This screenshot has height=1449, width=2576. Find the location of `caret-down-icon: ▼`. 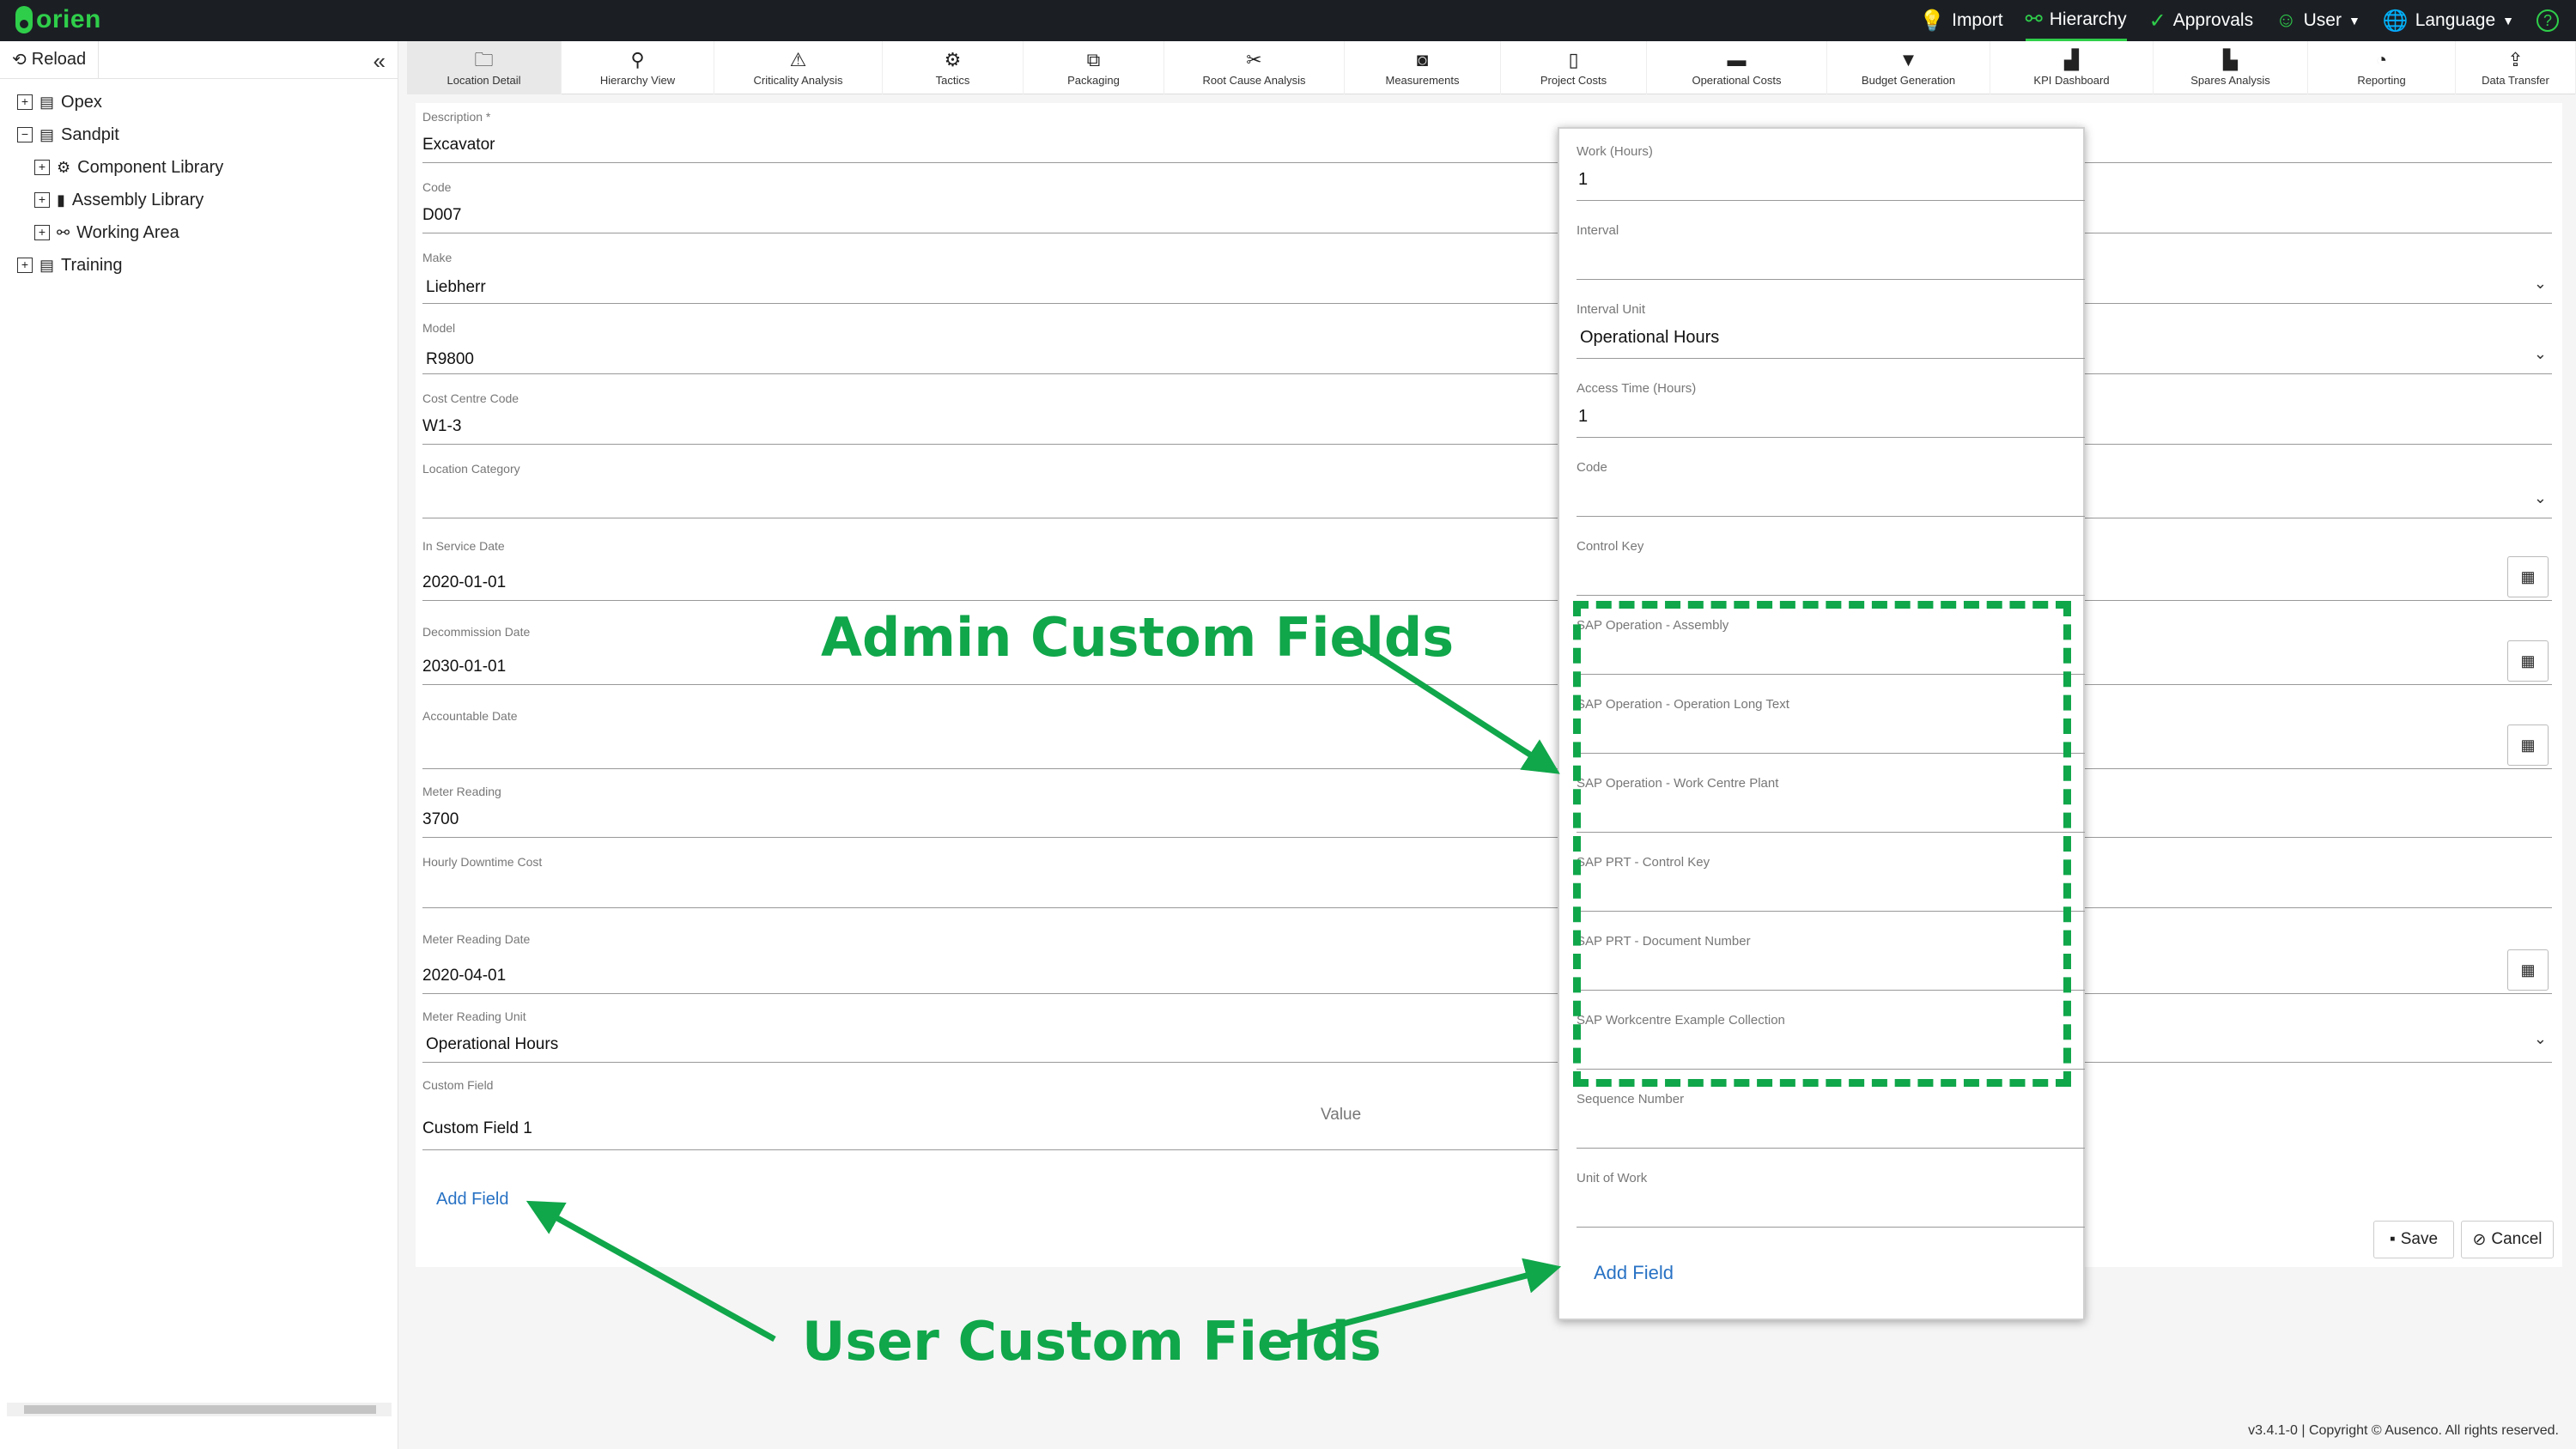

caret-down-icon: ▼ is located at coordinates (2354, 20).